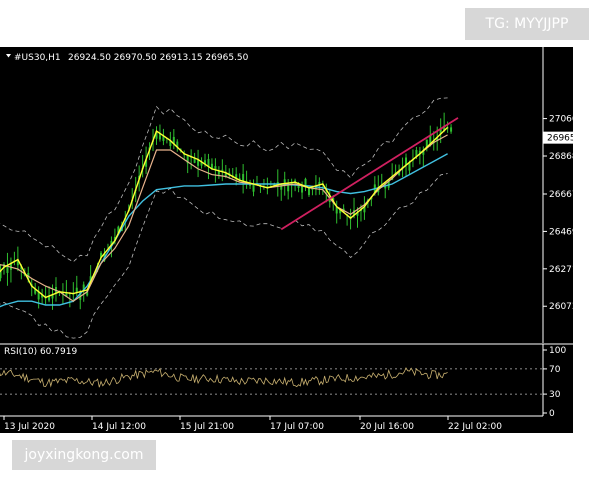 Image resolution: width=600 pixels, height=480 pixels. Describe the element at coordinates (555, 395) in the screenshot. I see `rsi-tick-label: 30` at that location.